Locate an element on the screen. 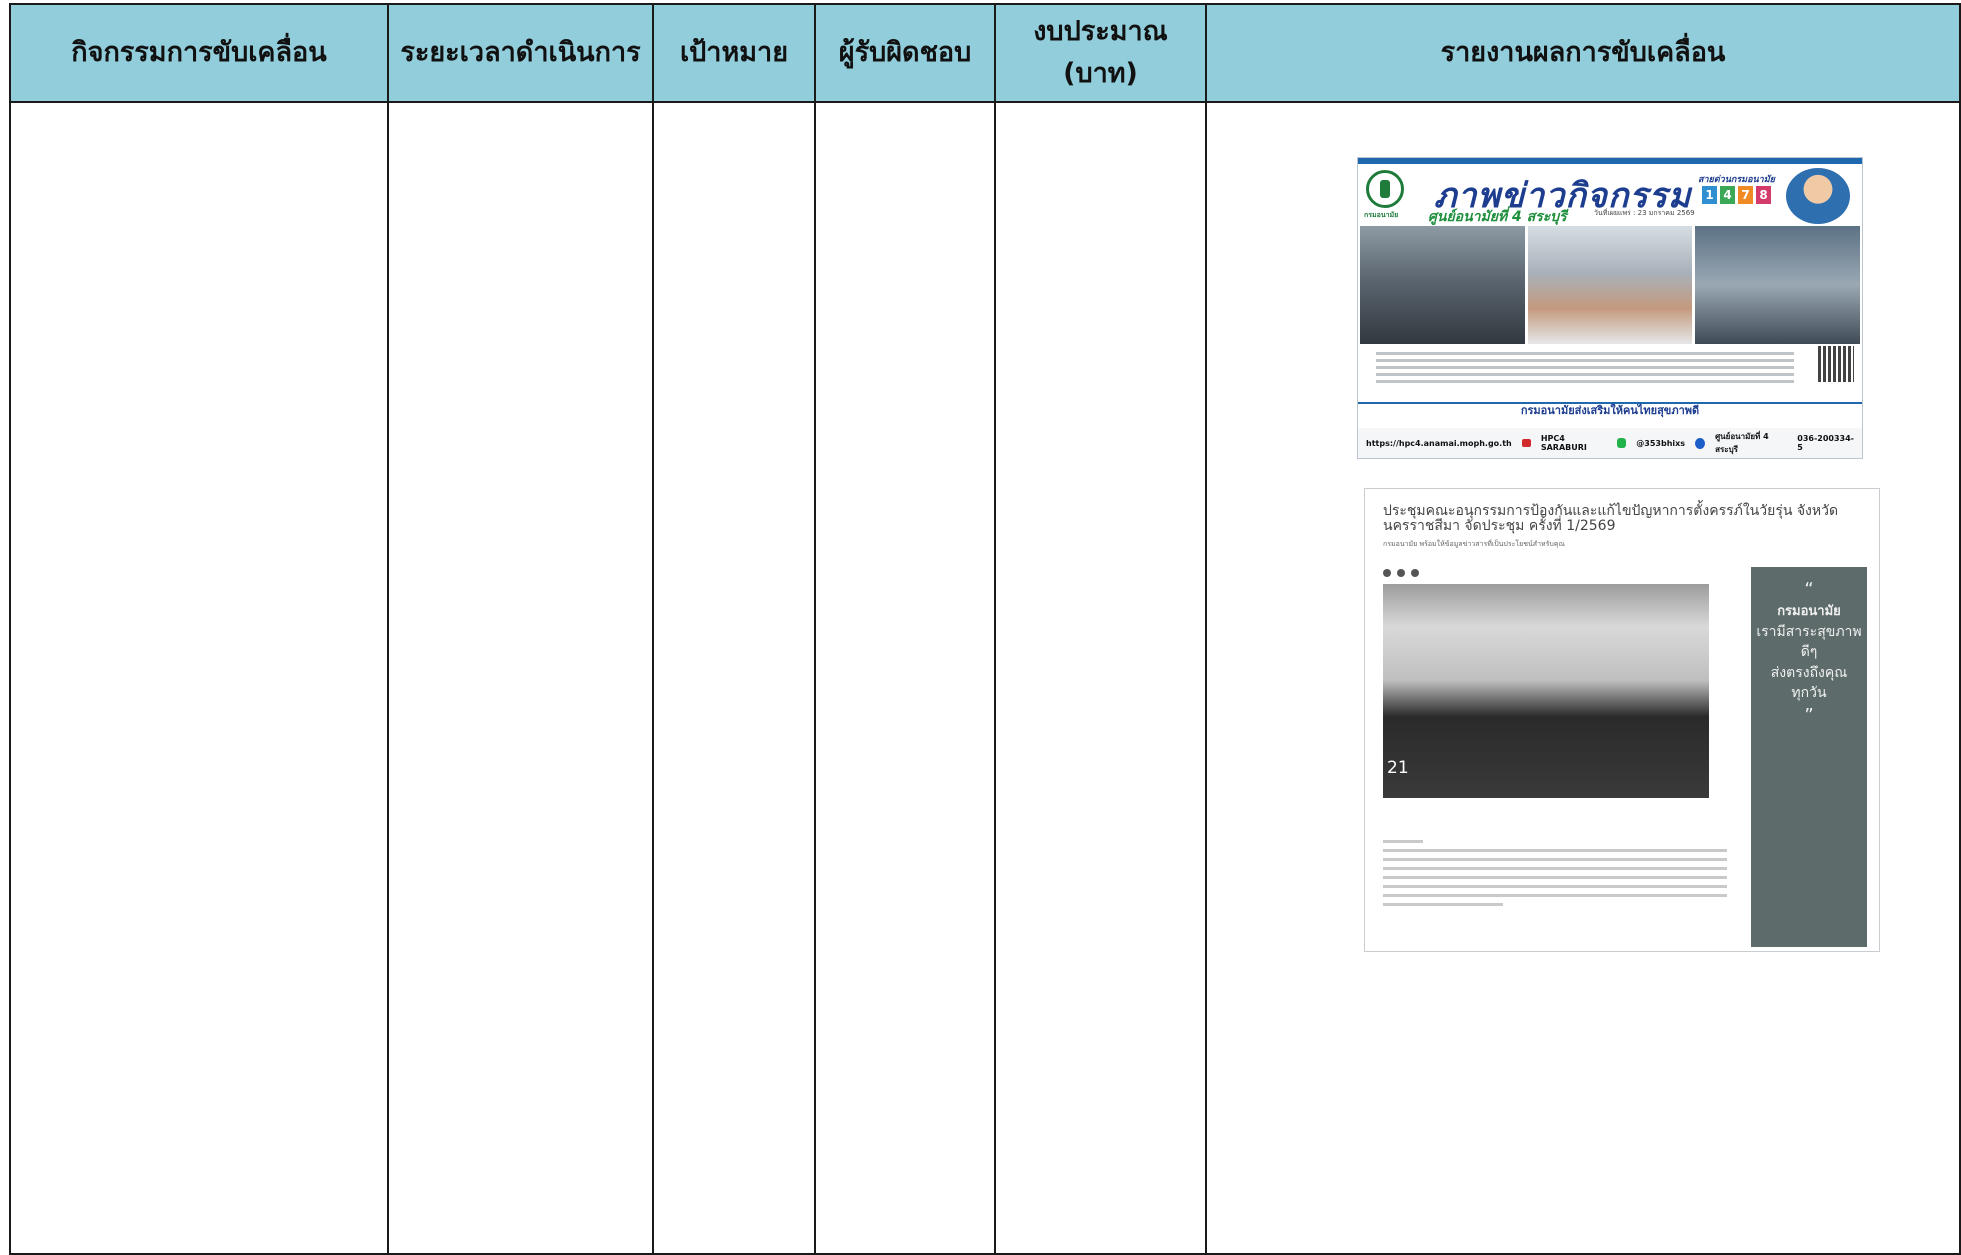 This screenshot has width=1961, height=1255. quote-line: เรามีสาระสุขภาพดีๆ is located at coordinates (1809, 642).